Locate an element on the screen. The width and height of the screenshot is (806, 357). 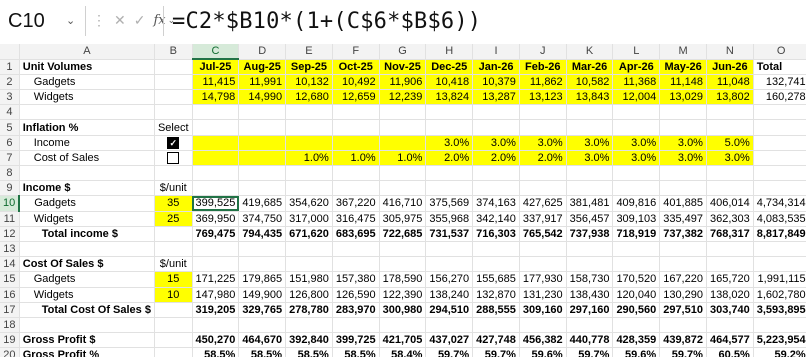
row-header: 18 is located at coordinates (10, 325).